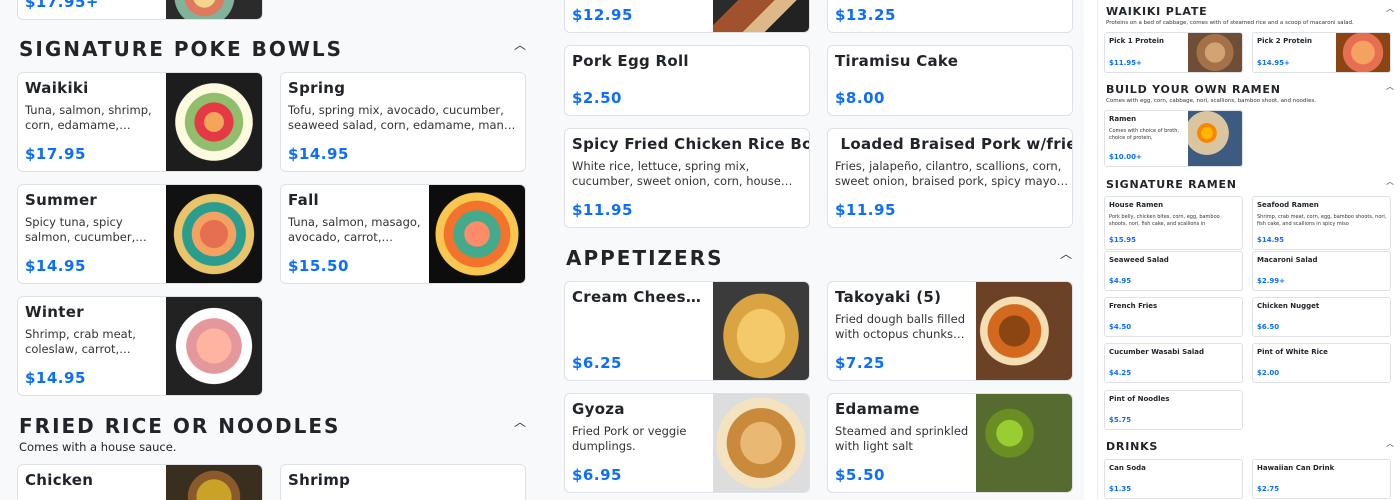 The image size is (1400, 500). What do you see at coordinates (691, 144) in the screenshot?
I see `item-name: Spicy Fried Chicken Rice Bowl` at bounding box center [691, 144].